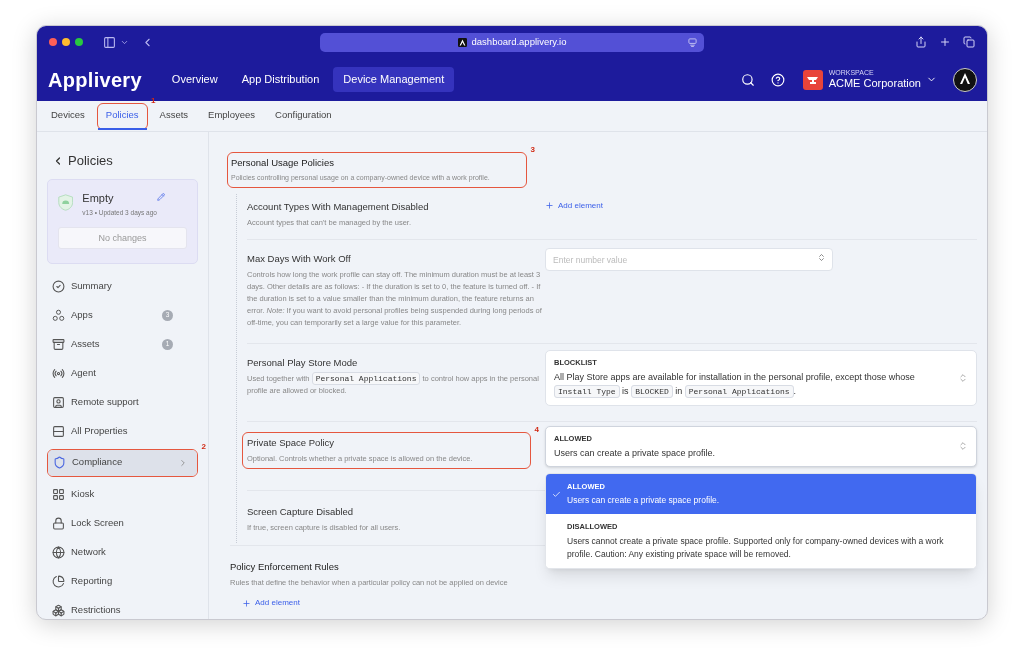 The height and width of the screenshot is (667, 1024). I want to click on sidebar-item: Lock Screen, so click(122, 523).